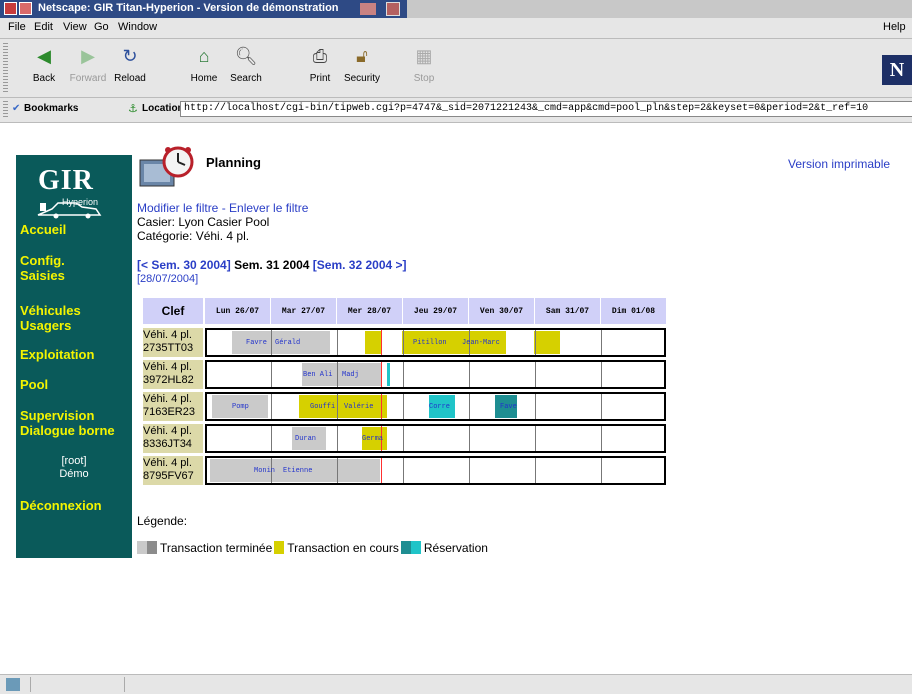  What do you see at coordinates (137, 27) in the screenshot?
I see `menu-window: Window` at bounding box center [137, 27].